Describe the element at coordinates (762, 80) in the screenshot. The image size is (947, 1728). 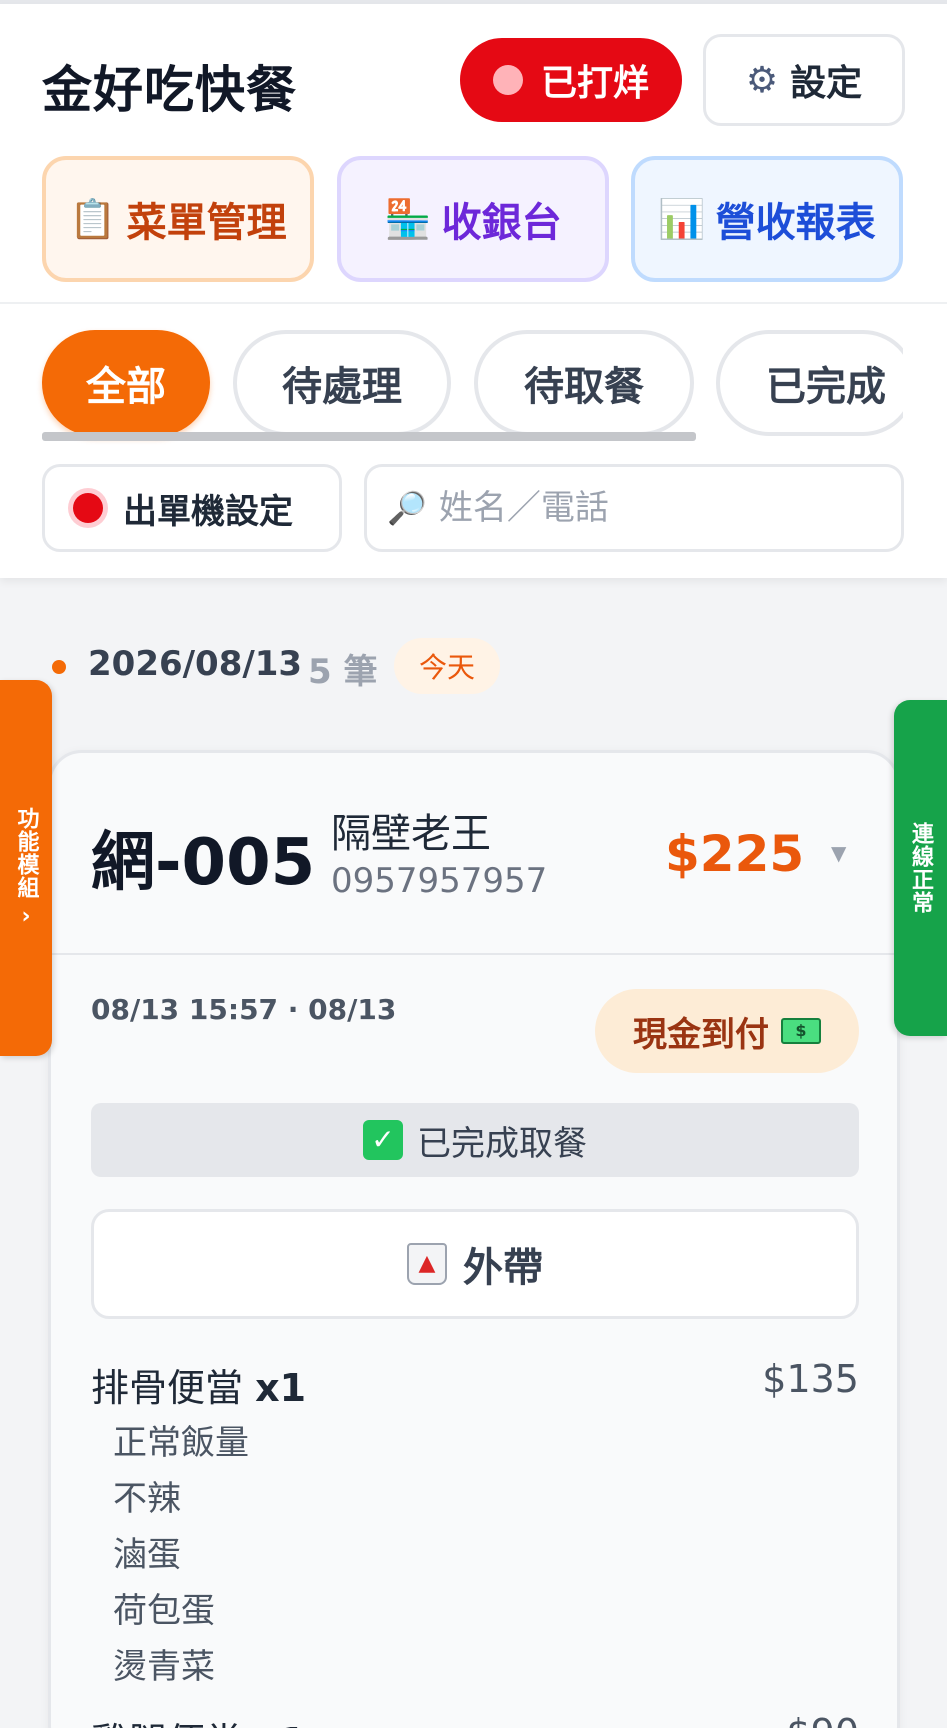
I see `gear-icon: ⚙` at that location.